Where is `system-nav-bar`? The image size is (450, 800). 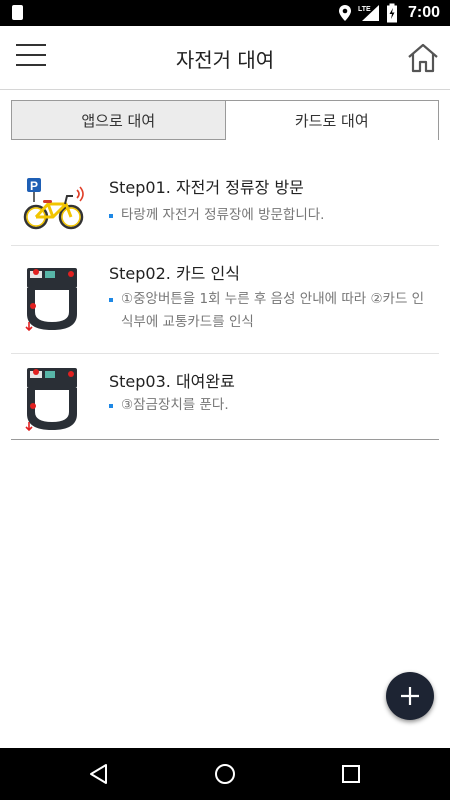 system-nav-bar is located at coordinates (225, 774).